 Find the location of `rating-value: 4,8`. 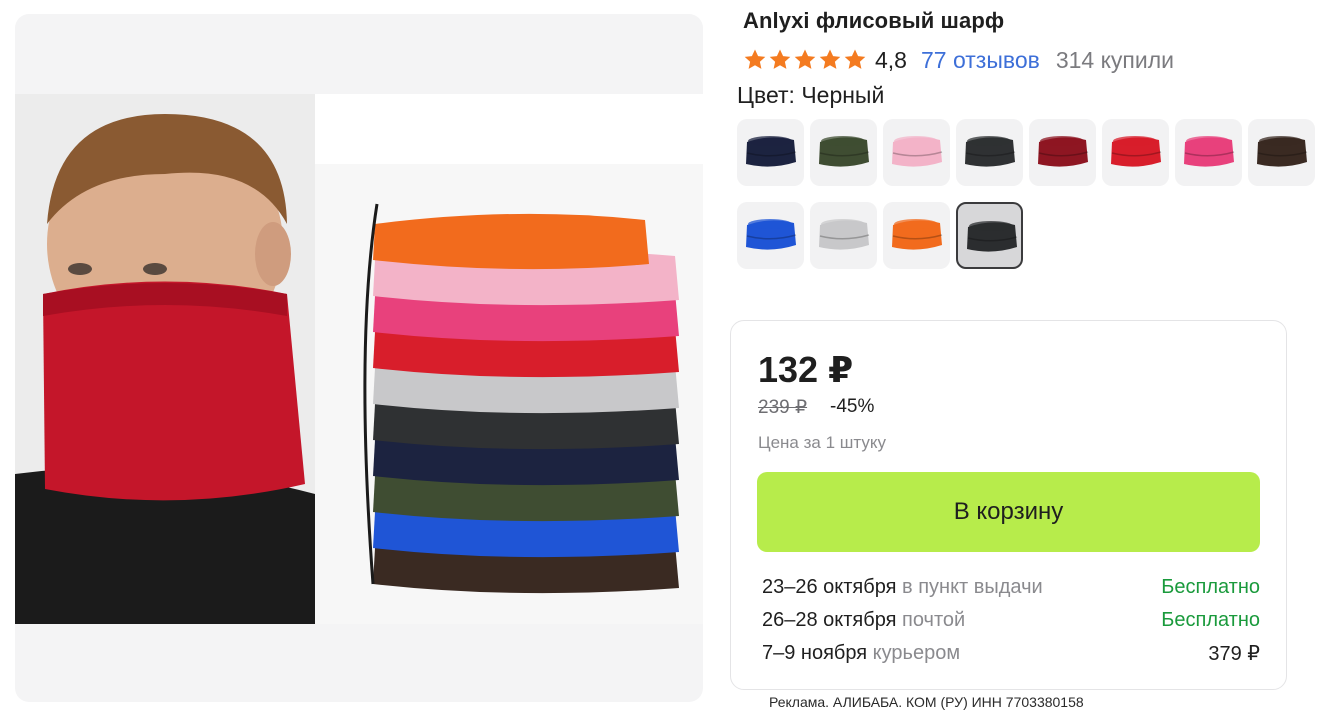

rating-value: 4,8 is located at coordinates (891, 59).